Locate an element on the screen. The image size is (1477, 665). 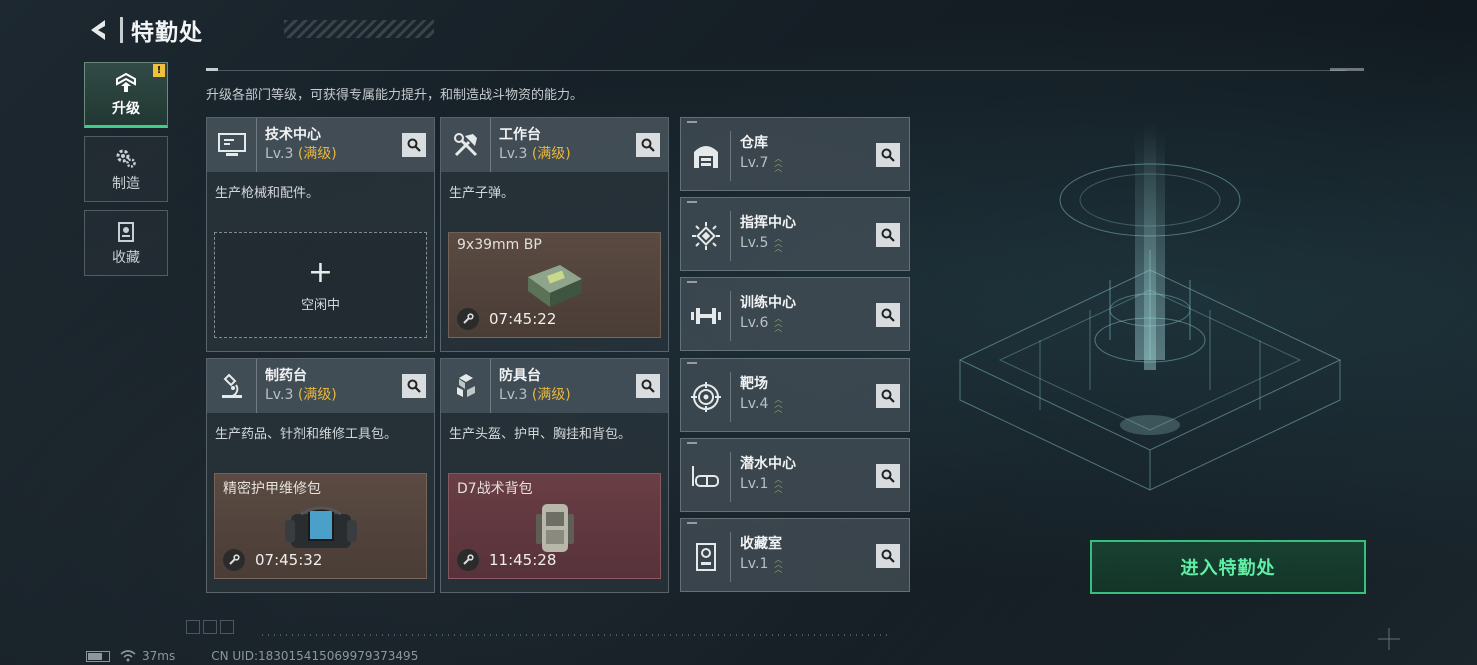
building-card-diving-center: 潜水中心 Lv.1 ︿ ︿ ︿ is located at coordinates (795, 475).